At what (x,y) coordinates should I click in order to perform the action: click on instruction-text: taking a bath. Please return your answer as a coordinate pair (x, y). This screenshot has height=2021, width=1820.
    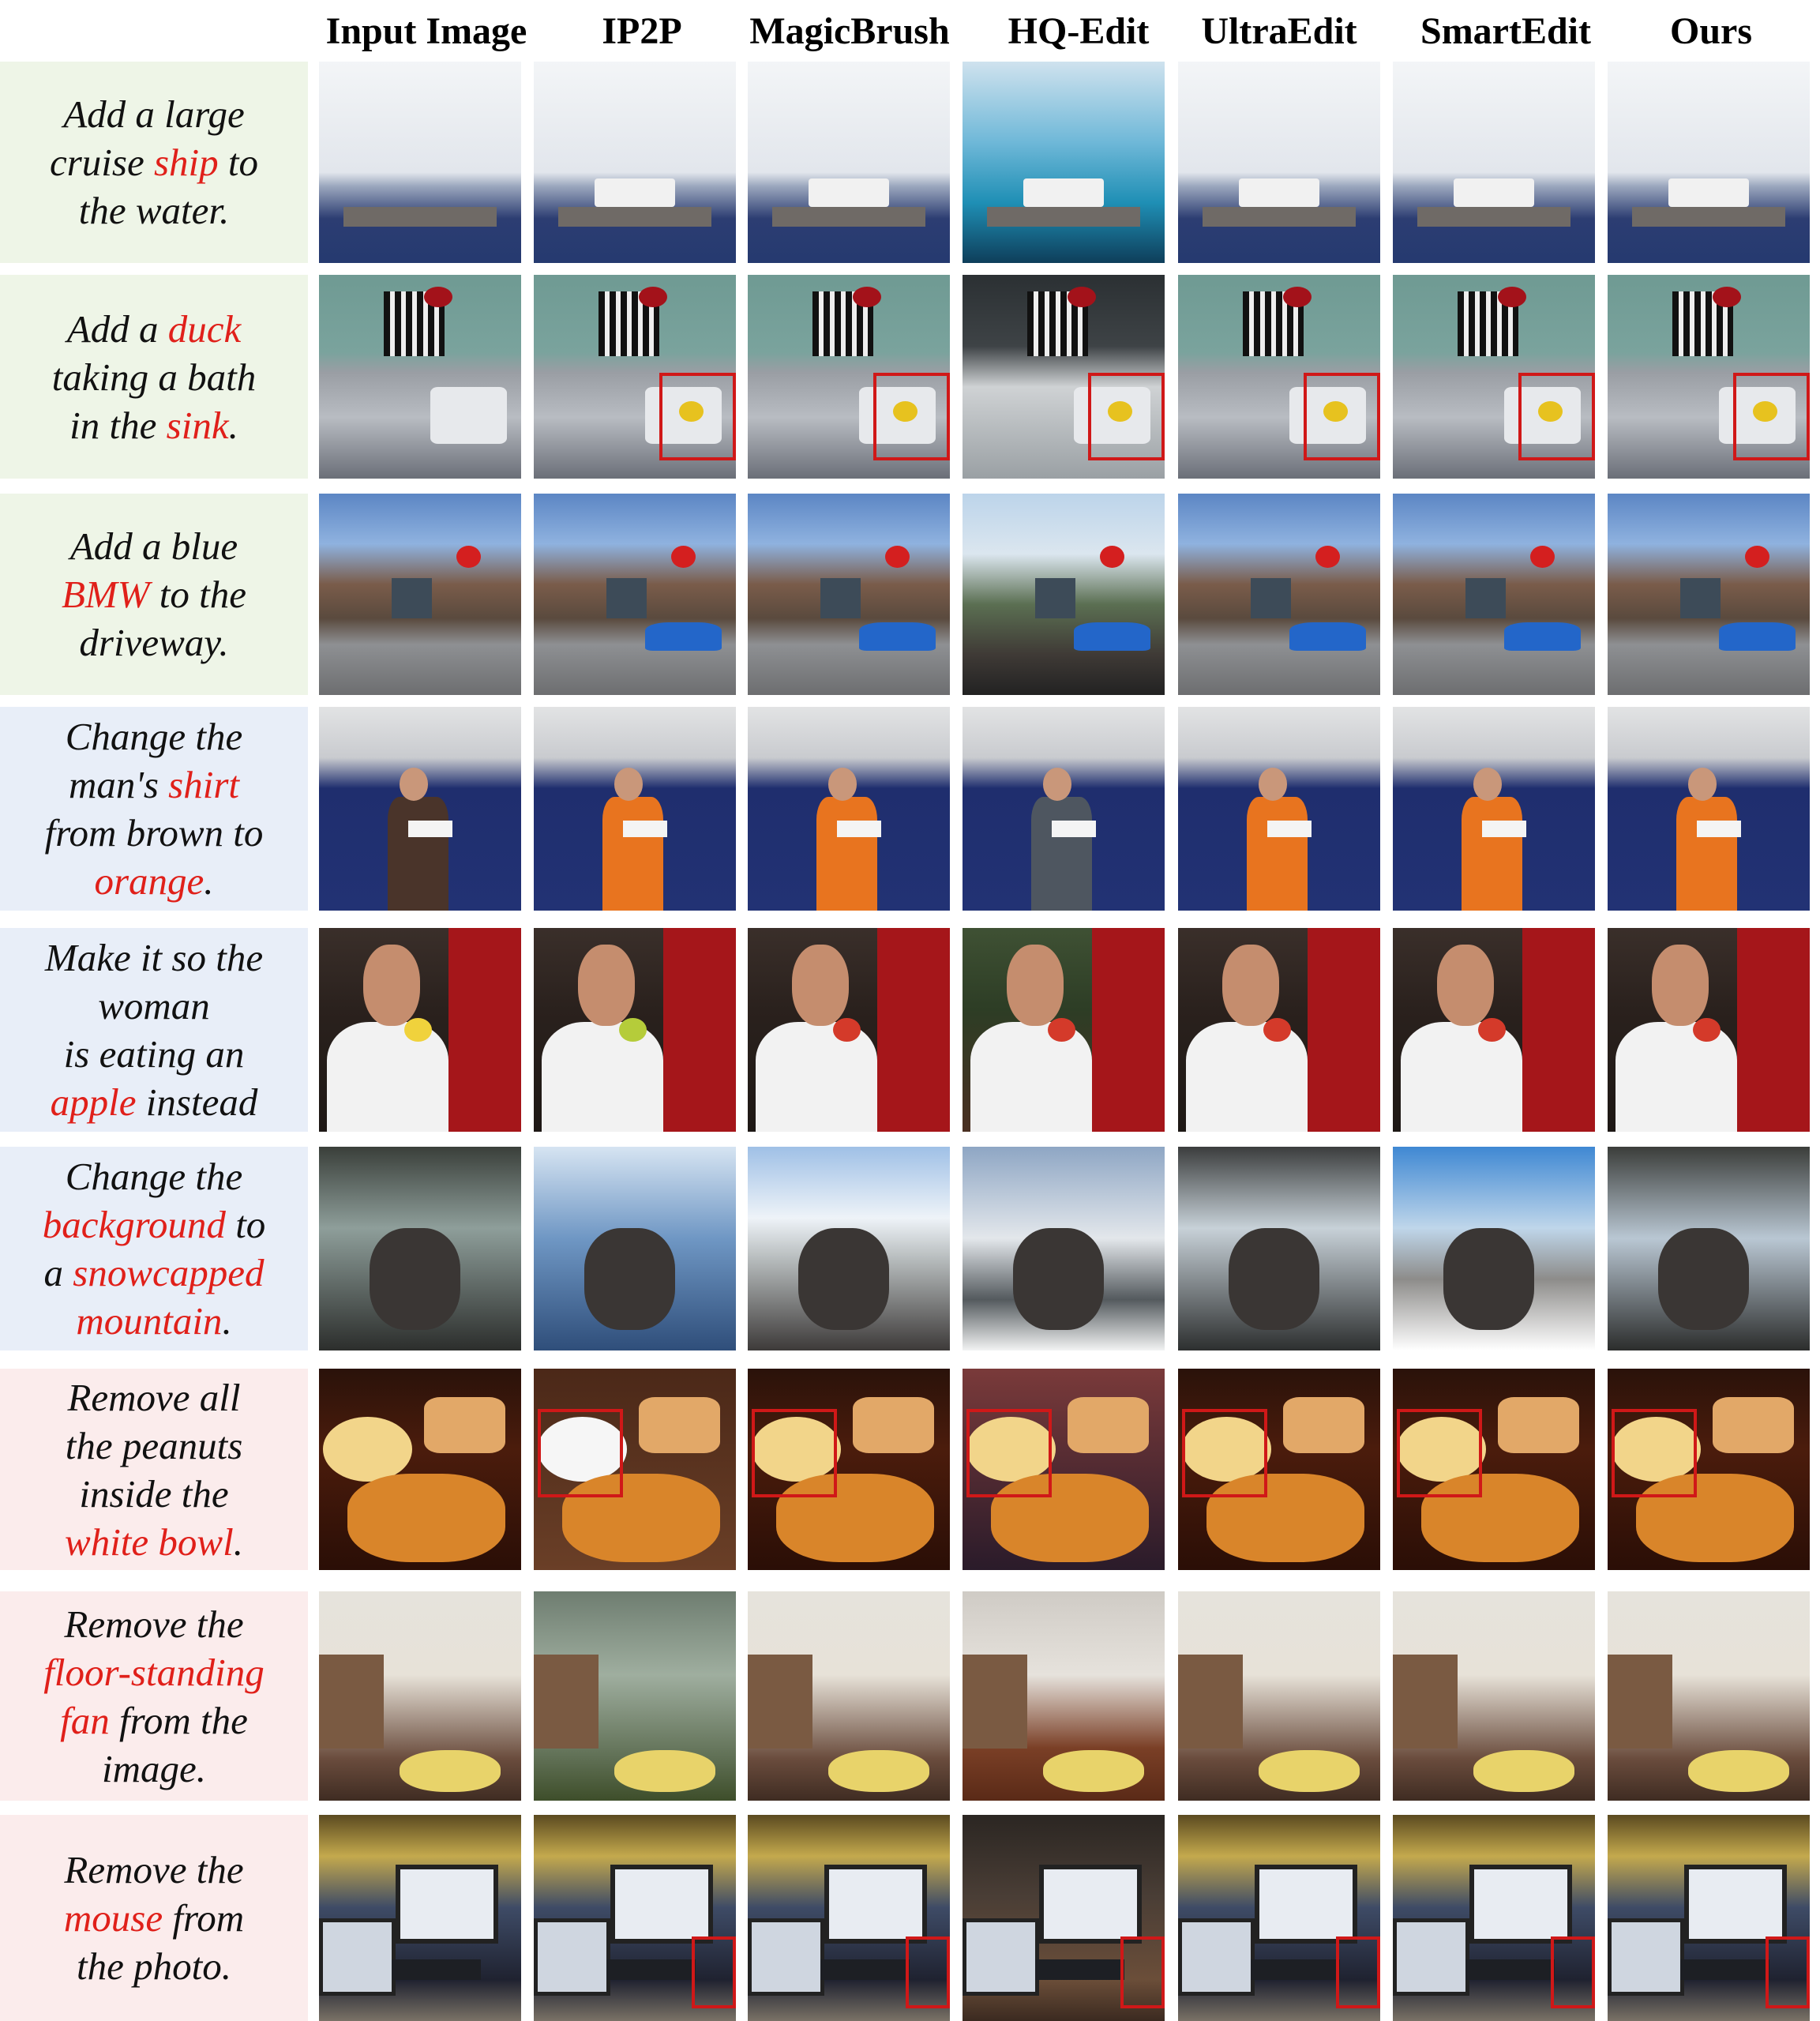
    Looking at the image, I should click on (154, 377).